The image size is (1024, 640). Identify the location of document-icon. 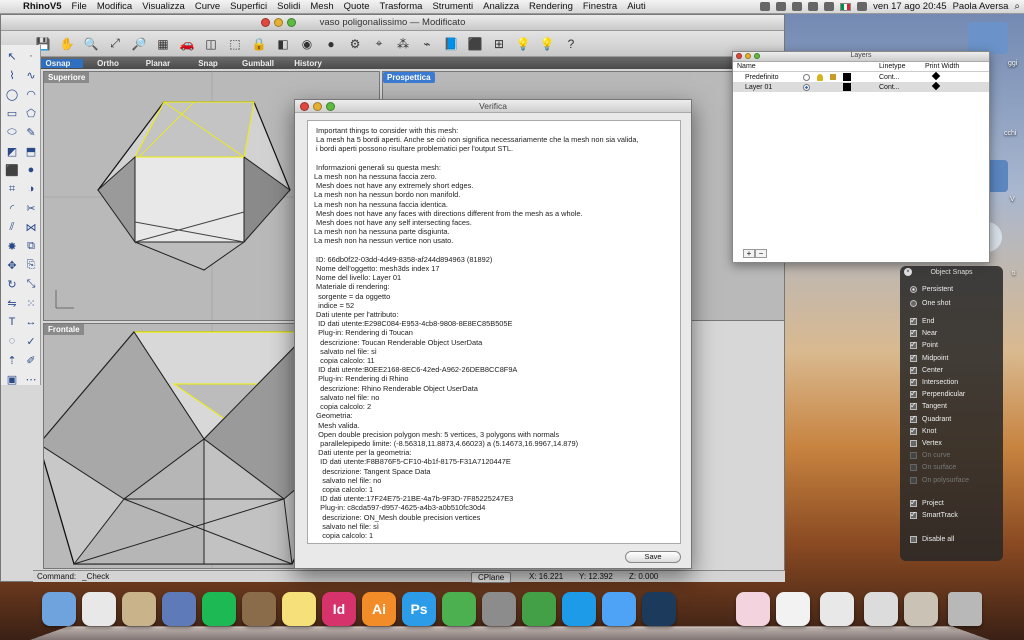
(881, 609).